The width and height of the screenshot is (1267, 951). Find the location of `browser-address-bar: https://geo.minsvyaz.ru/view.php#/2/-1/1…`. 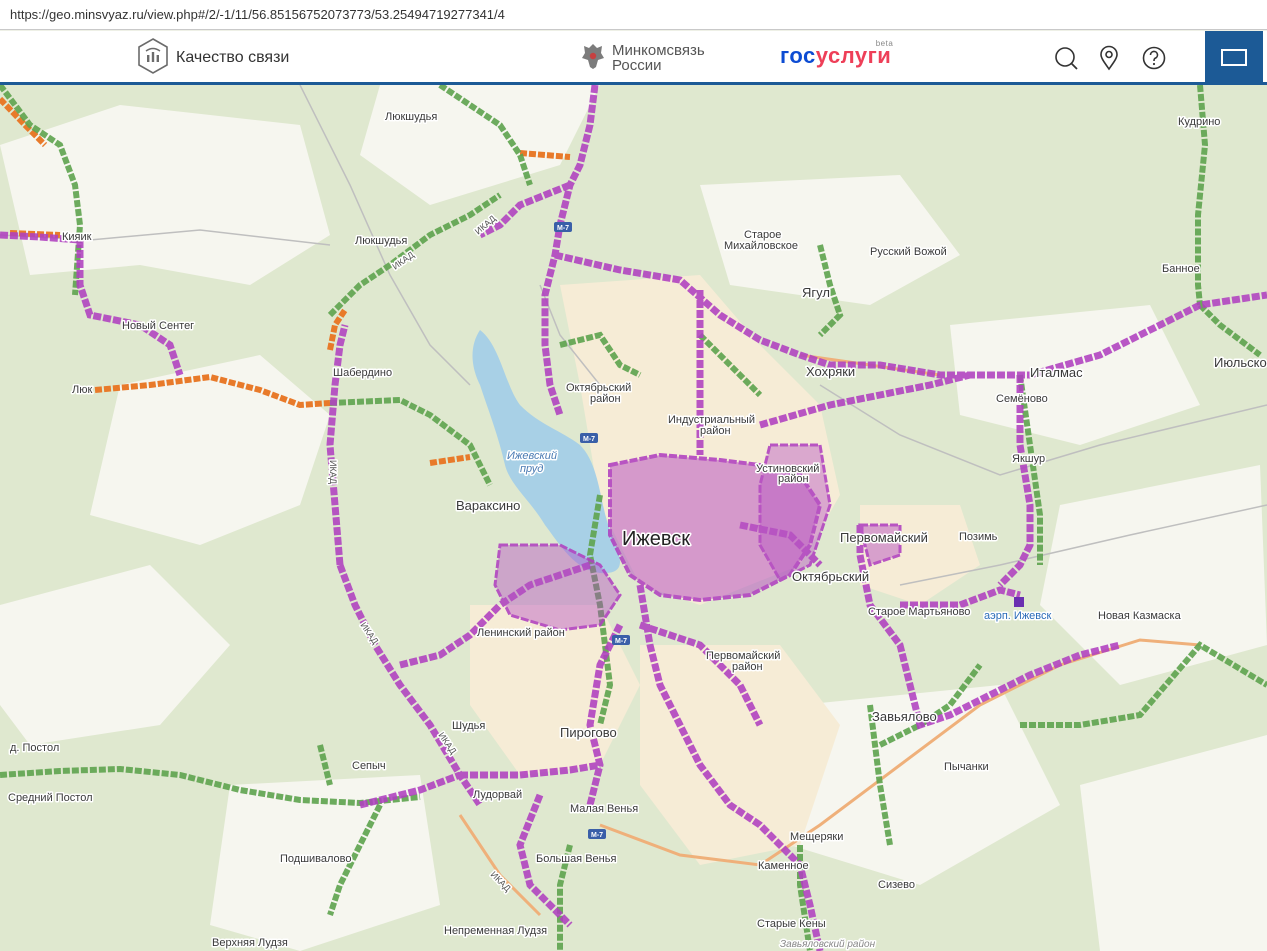

browser-address-bar: https://geo.minsvyaz.ru/view.php#/2/-1/1… is located at coordinates (633, 15).